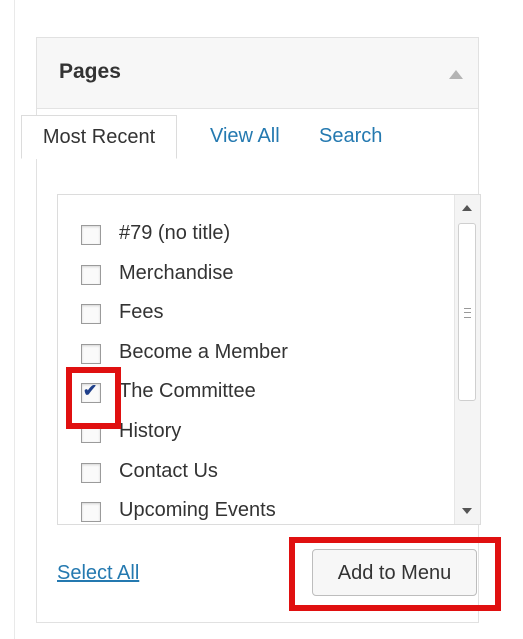 The width and height of the screenshot is (523, 639). Describe the element at coordinates (90, 71) in the screenshot. I see `panel-title: Pages` at that location.